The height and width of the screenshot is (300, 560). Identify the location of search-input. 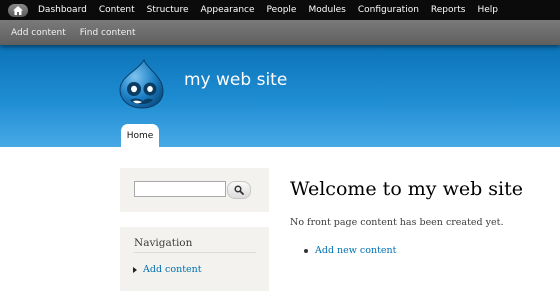
(180, 189).